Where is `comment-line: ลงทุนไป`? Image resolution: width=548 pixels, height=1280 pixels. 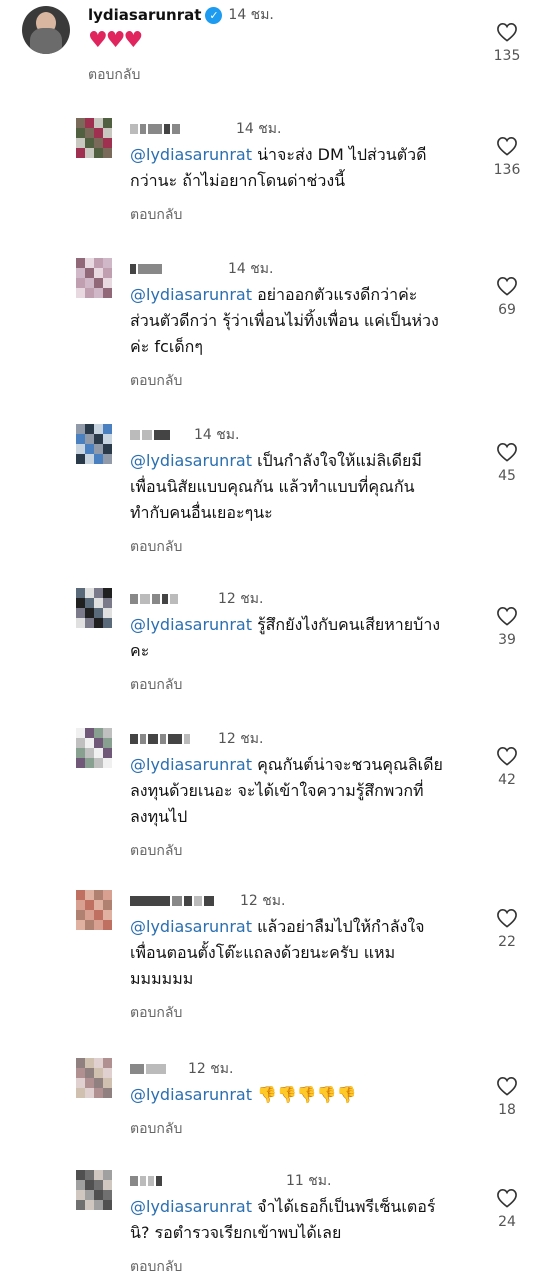
comment-line: ลงทุนไป is located at coordinates (159, 816).